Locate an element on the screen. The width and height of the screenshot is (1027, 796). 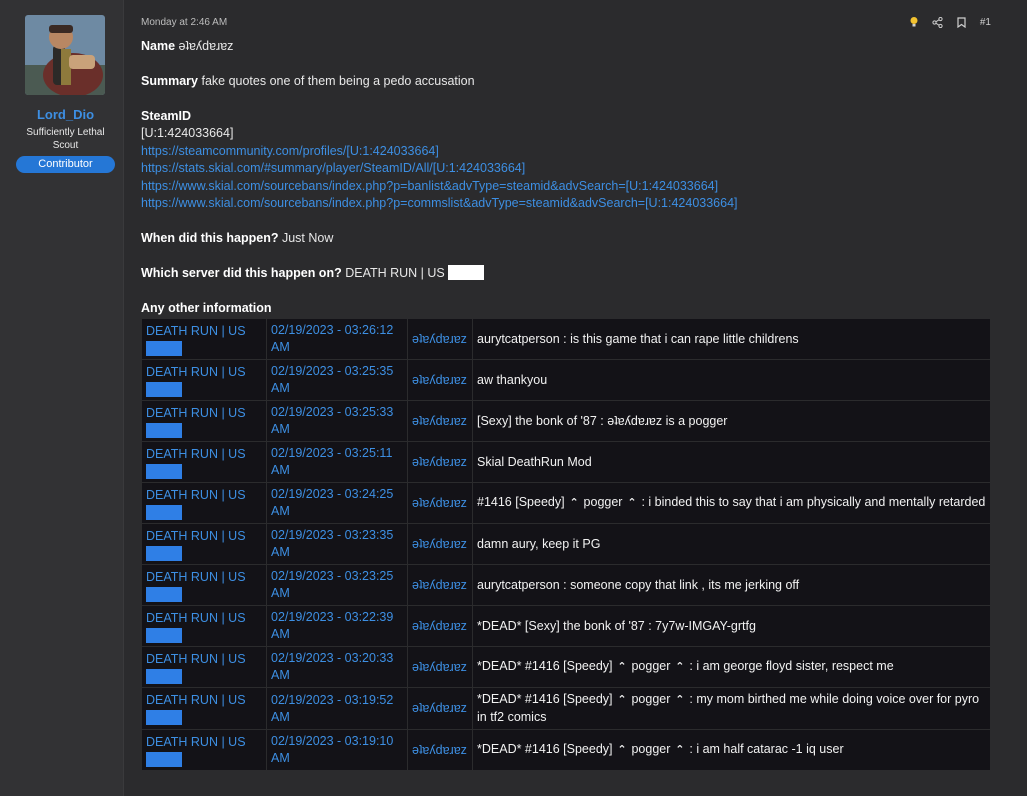
redaction-block is located at coordinates (164, 389).